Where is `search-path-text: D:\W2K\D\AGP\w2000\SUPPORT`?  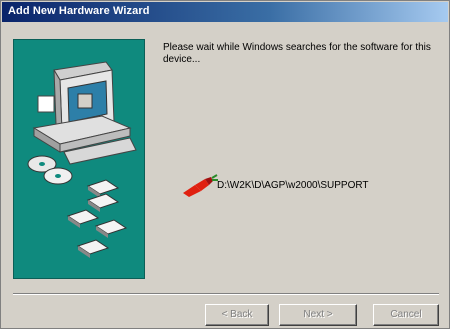
search-path-text: D:\W2K\D\AGP\w2000\SUPPORT is located at coordinates (293, 185).